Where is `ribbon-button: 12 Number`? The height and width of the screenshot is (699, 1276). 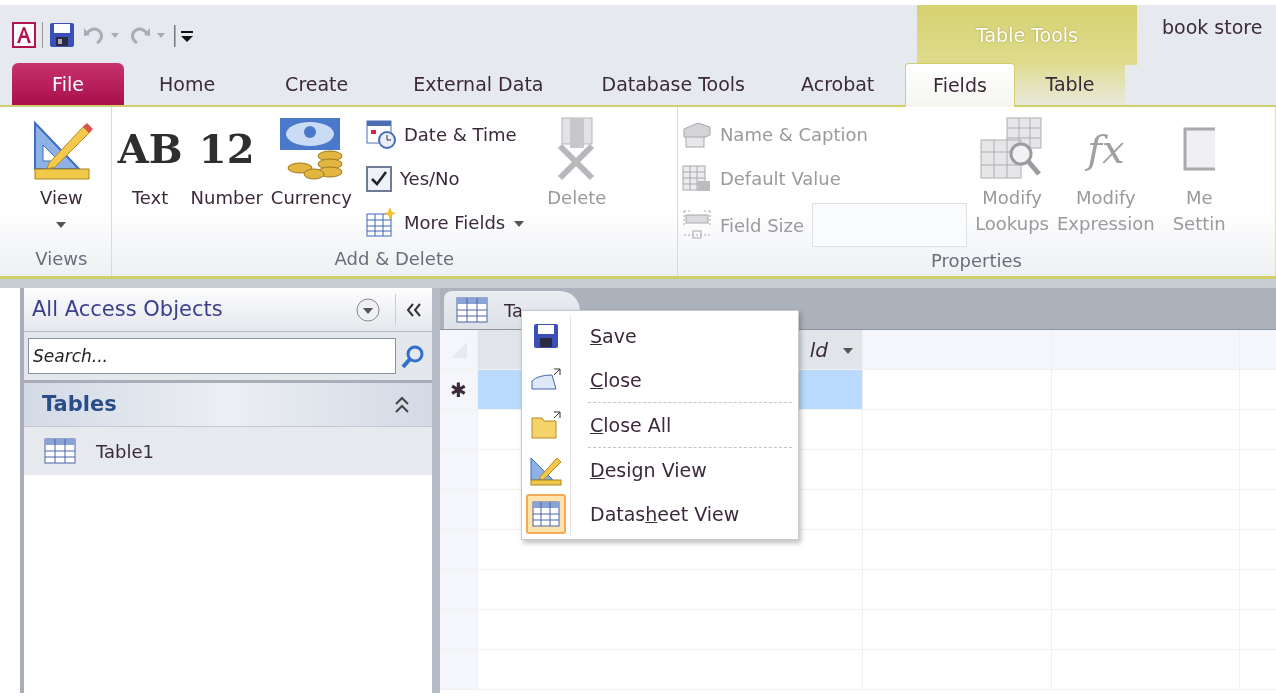
ribbon-button: 12 Number is located at coordinates (226, 179).